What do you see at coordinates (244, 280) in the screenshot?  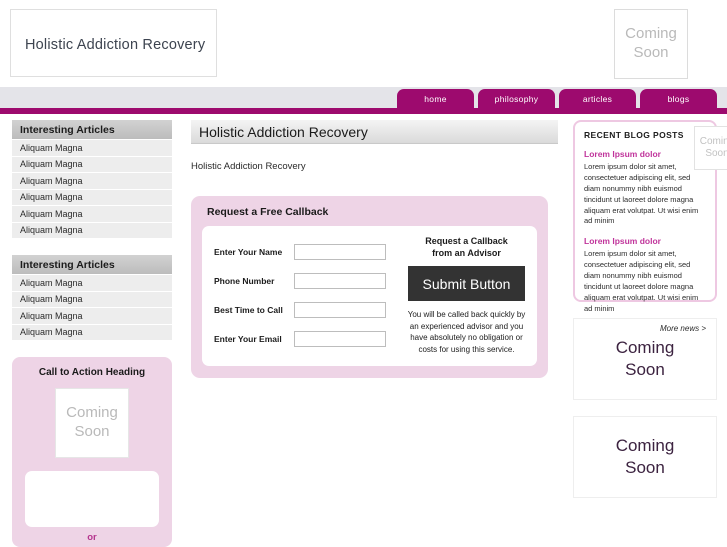 I see `phone-field-label: Phone Number` at bounding box center [244, 280].